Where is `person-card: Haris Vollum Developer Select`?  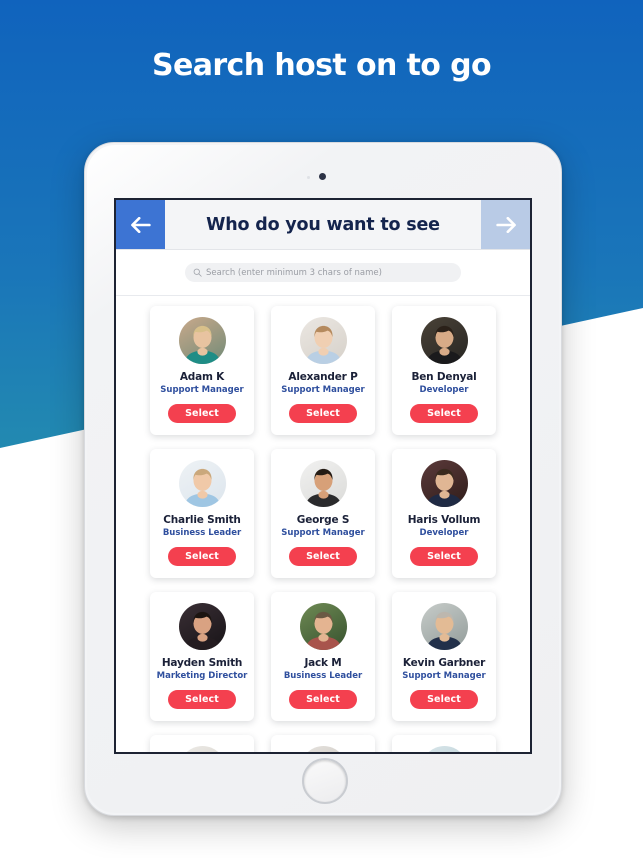
person-card: Haris Vollum Developer Select is located at coordinates (444, 513).